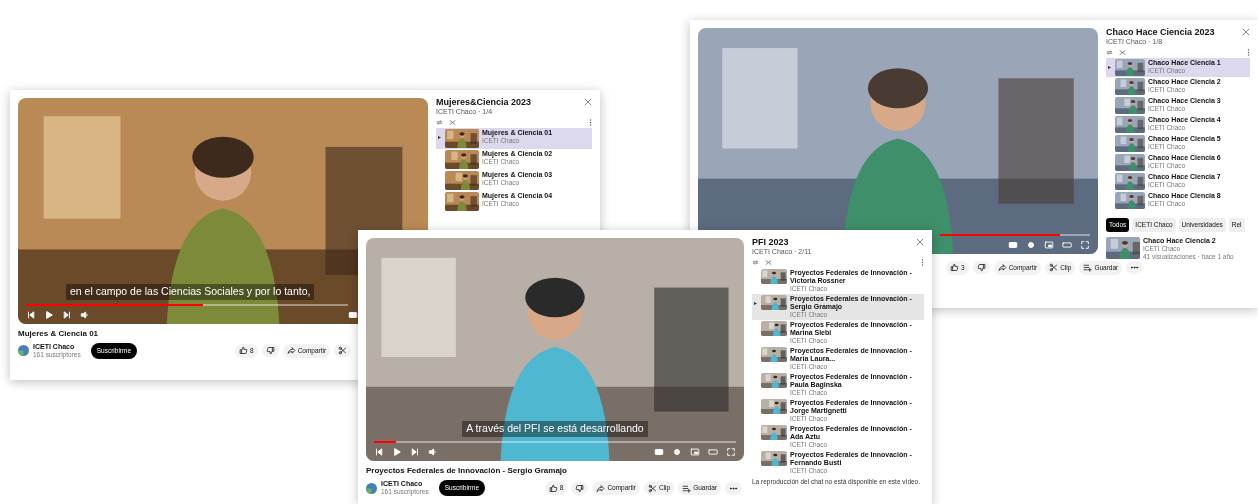 The width and height of the screenshot is (1258, 504). What do you see at coordinates (771, 243) in the screenshot?
I see `playlist-title: PFI 2023` at bounding box center [771, 243].